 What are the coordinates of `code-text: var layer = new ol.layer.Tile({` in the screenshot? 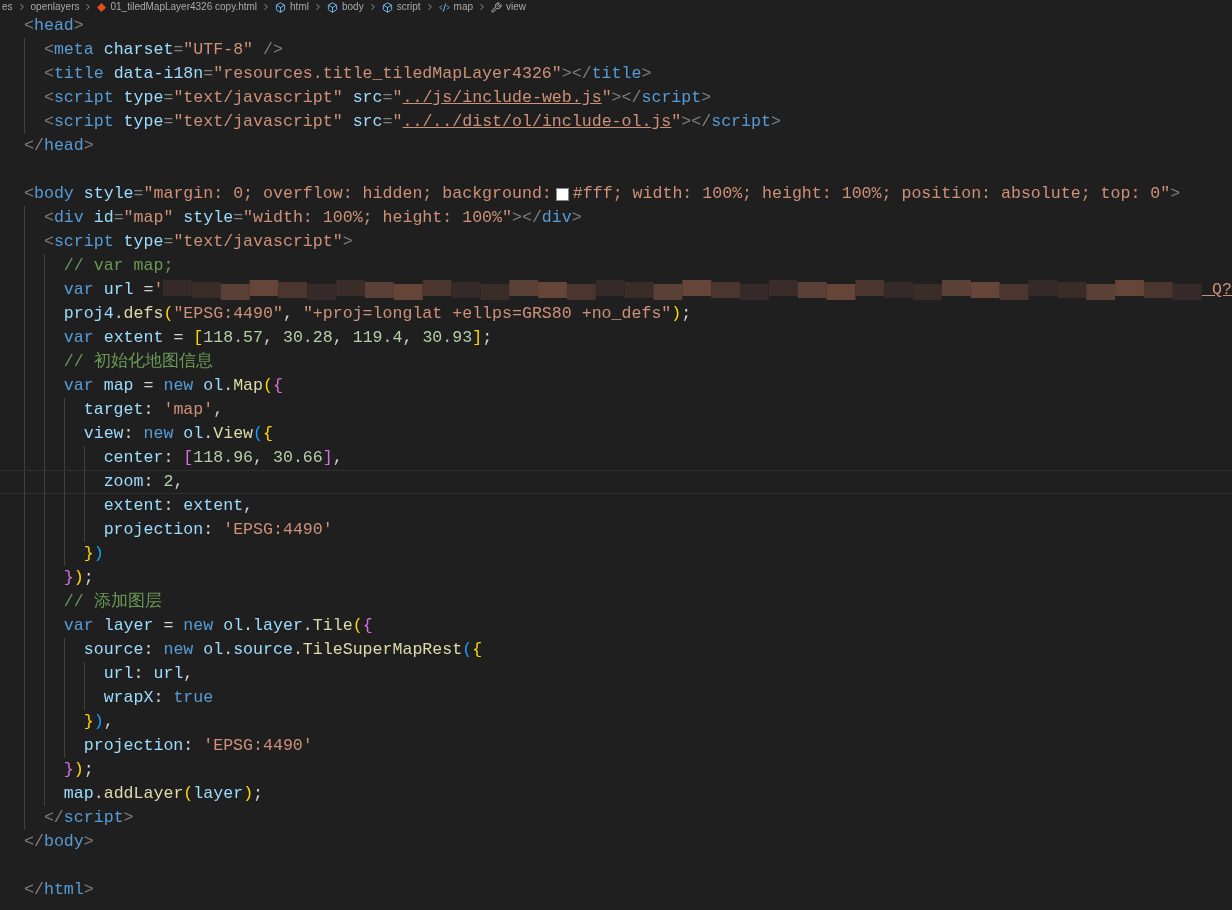 It's located at (217, 626).